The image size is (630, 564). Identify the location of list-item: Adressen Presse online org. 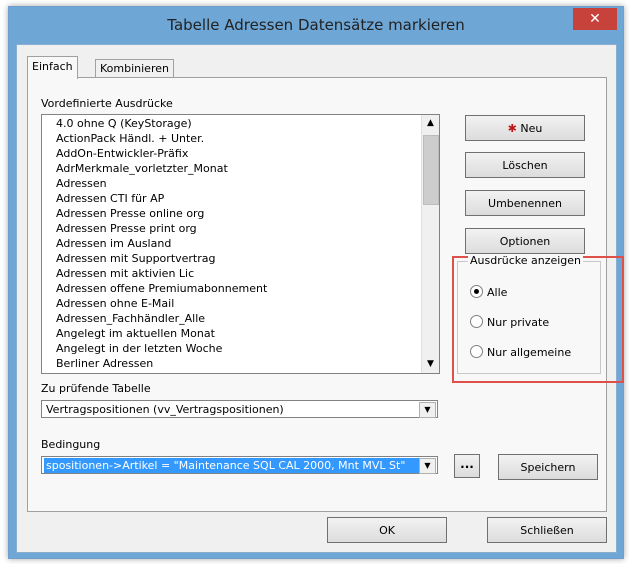
(241, 213).